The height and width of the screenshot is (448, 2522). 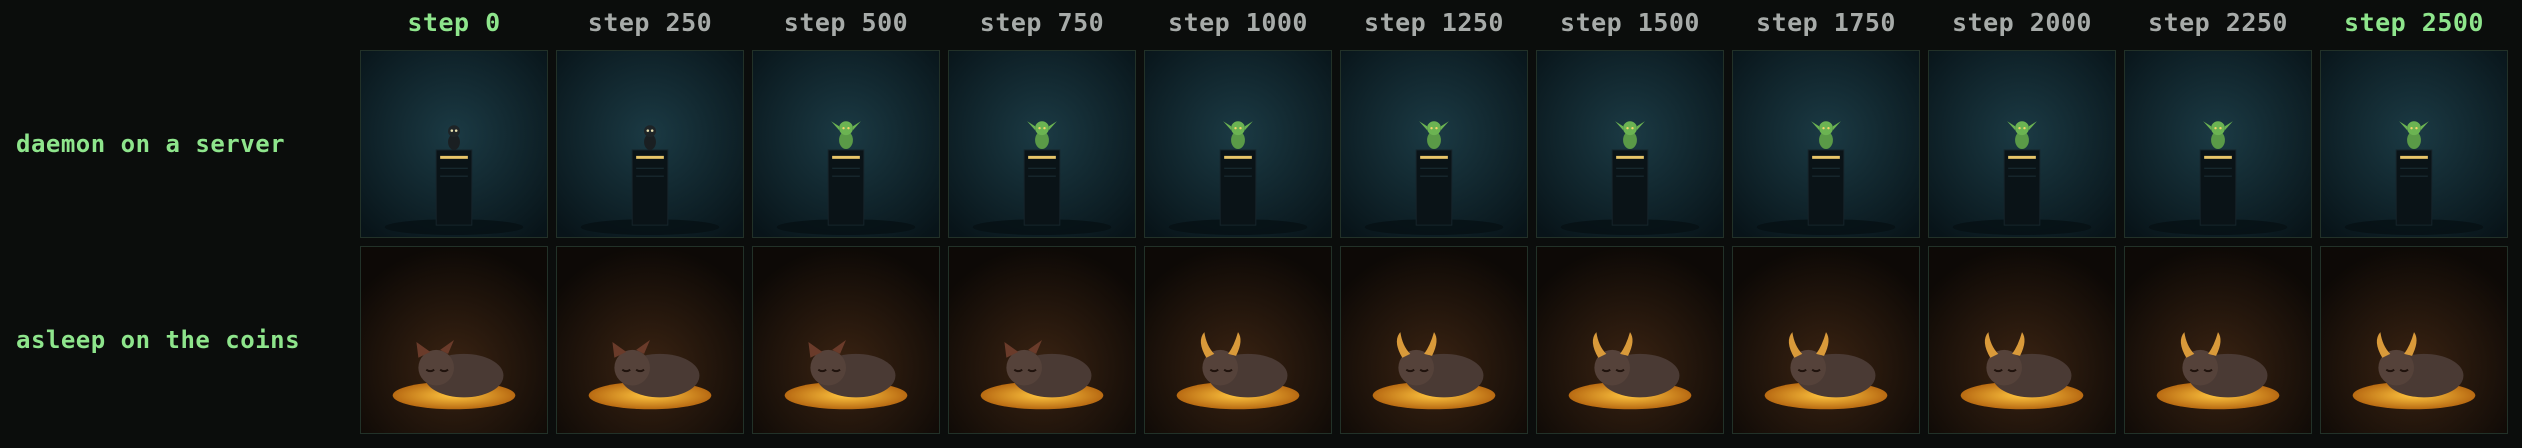 I want to click on row-label: daemon on a server, so click(x=151, y=144).